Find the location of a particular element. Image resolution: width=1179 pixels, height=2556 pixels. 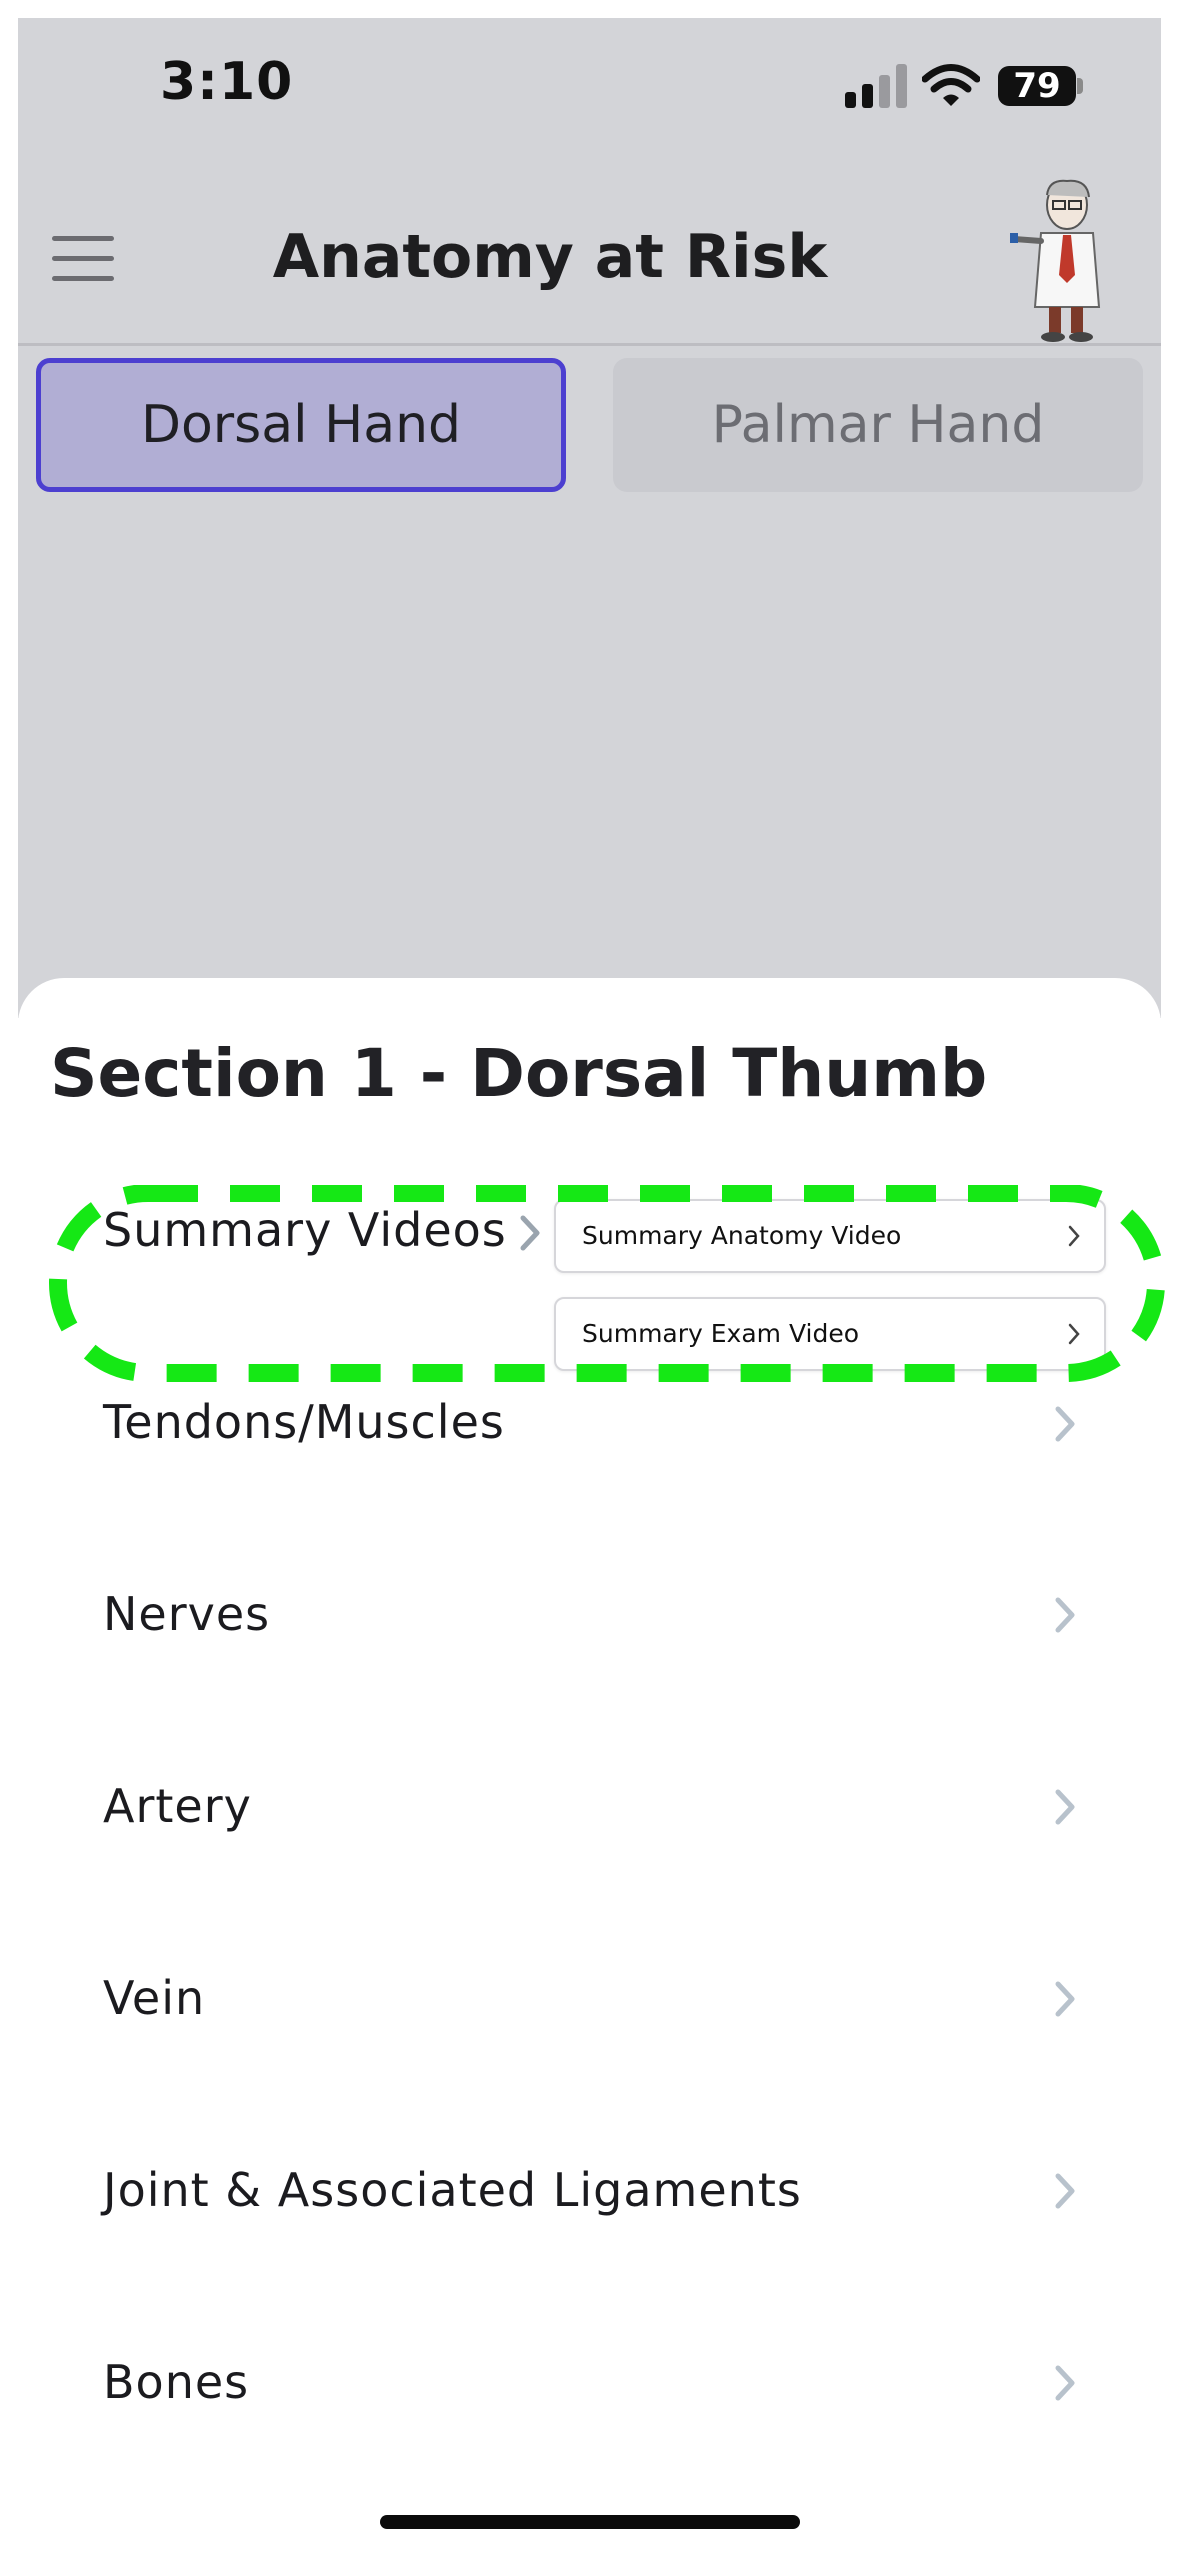

cellular-signal-icon is located at coordinates (876, 85).